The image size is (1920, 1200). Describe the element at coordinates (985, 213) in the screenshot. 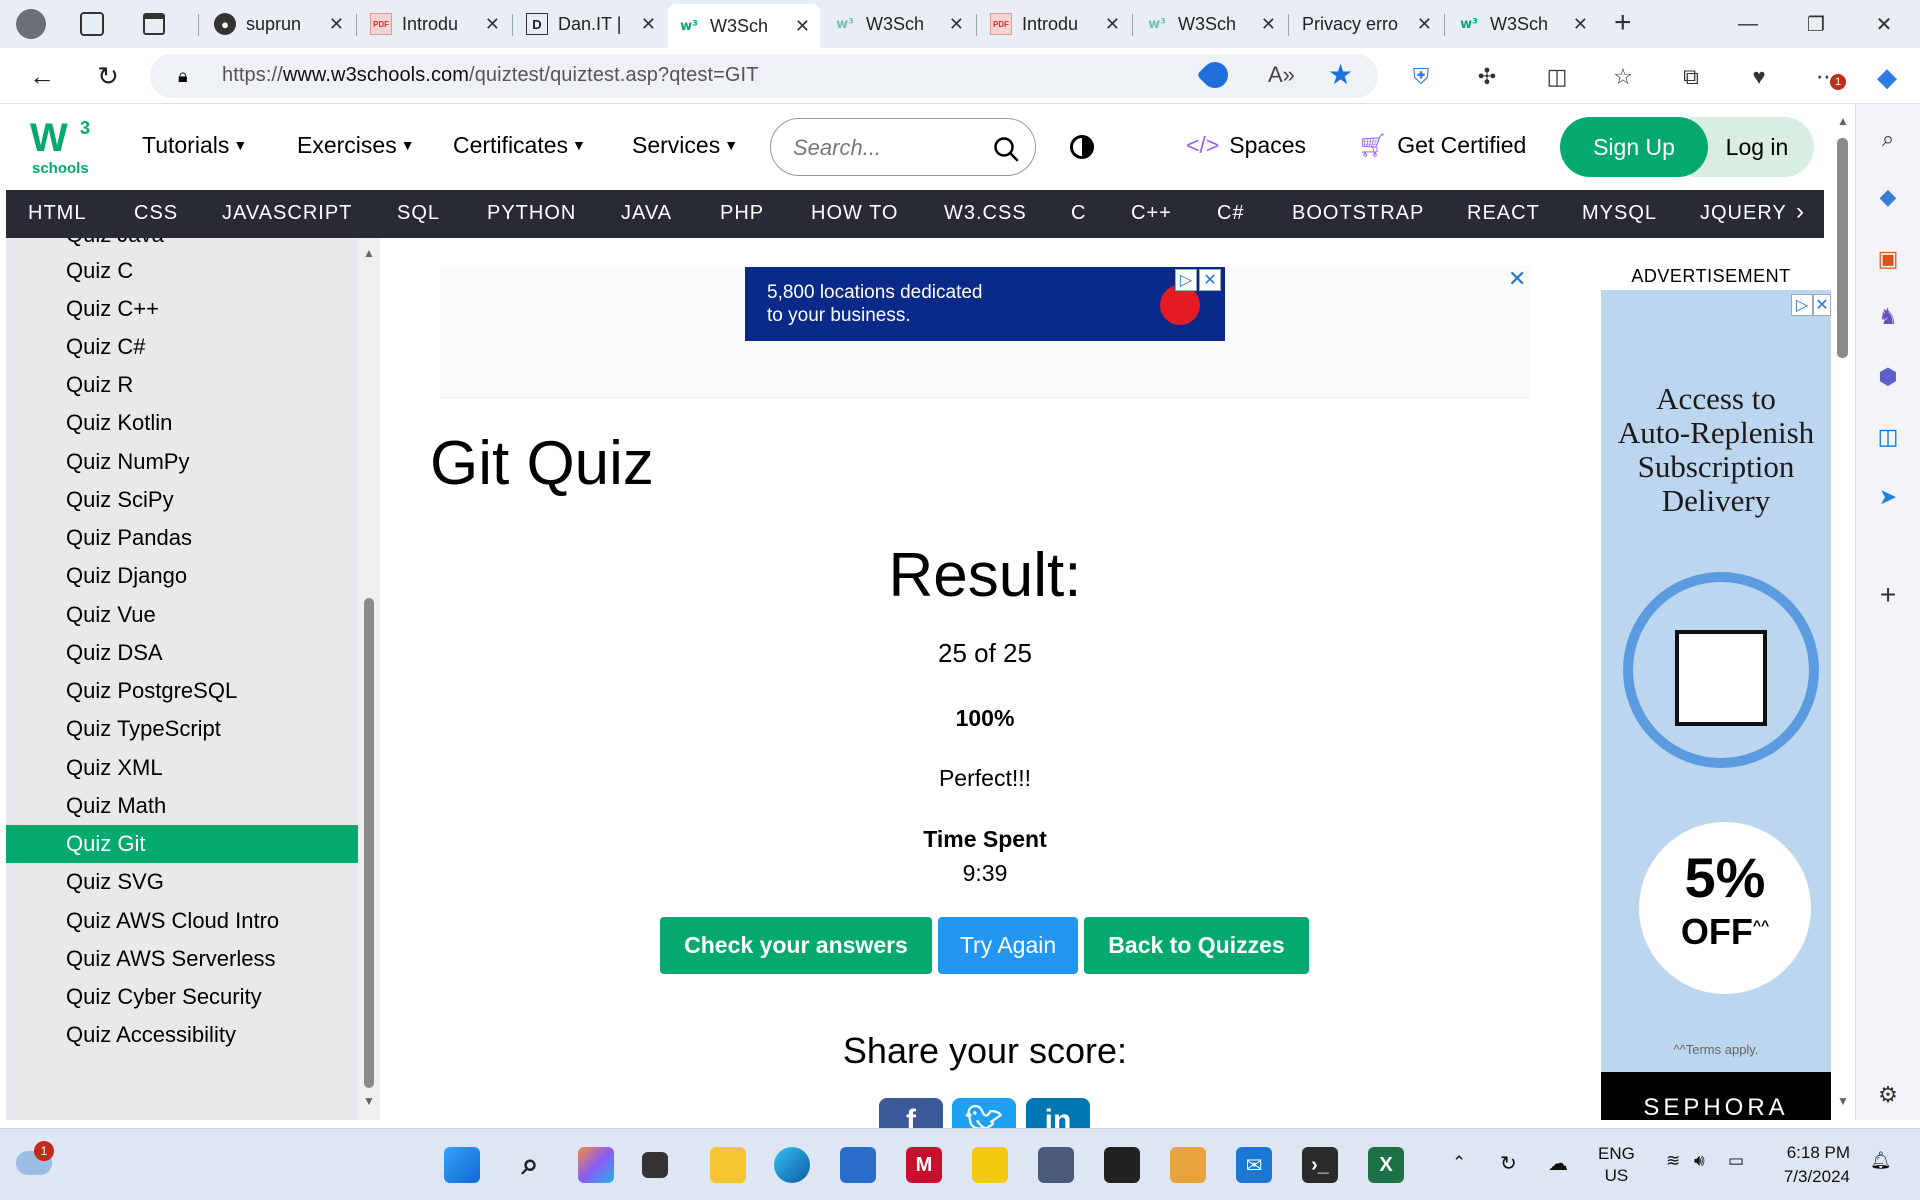

I see `topnav-w3css: W3.CSS` at that location.